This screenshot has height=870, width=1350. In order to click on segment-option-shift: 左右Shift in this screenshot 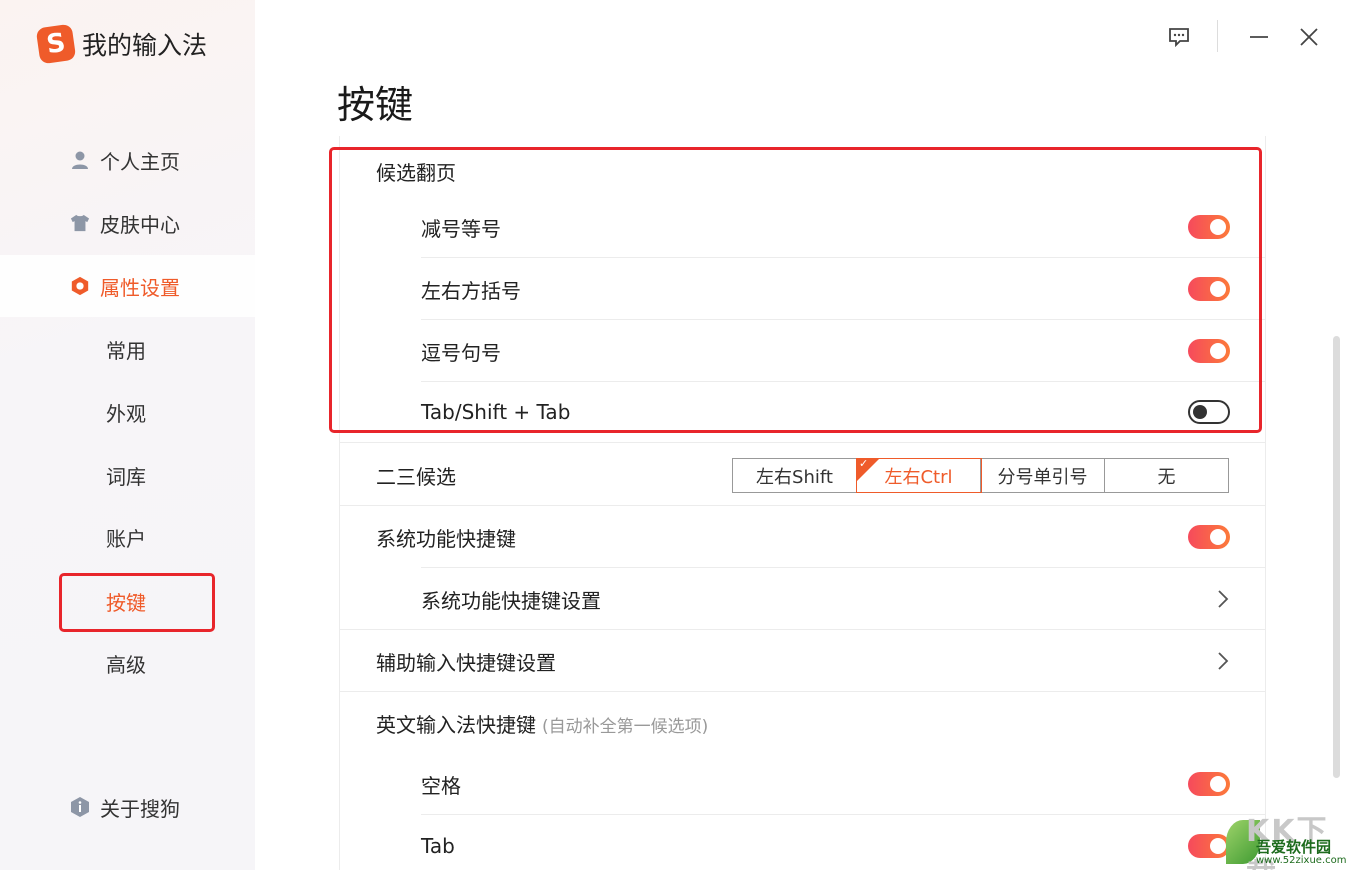, I will do `click(795, 475)`.